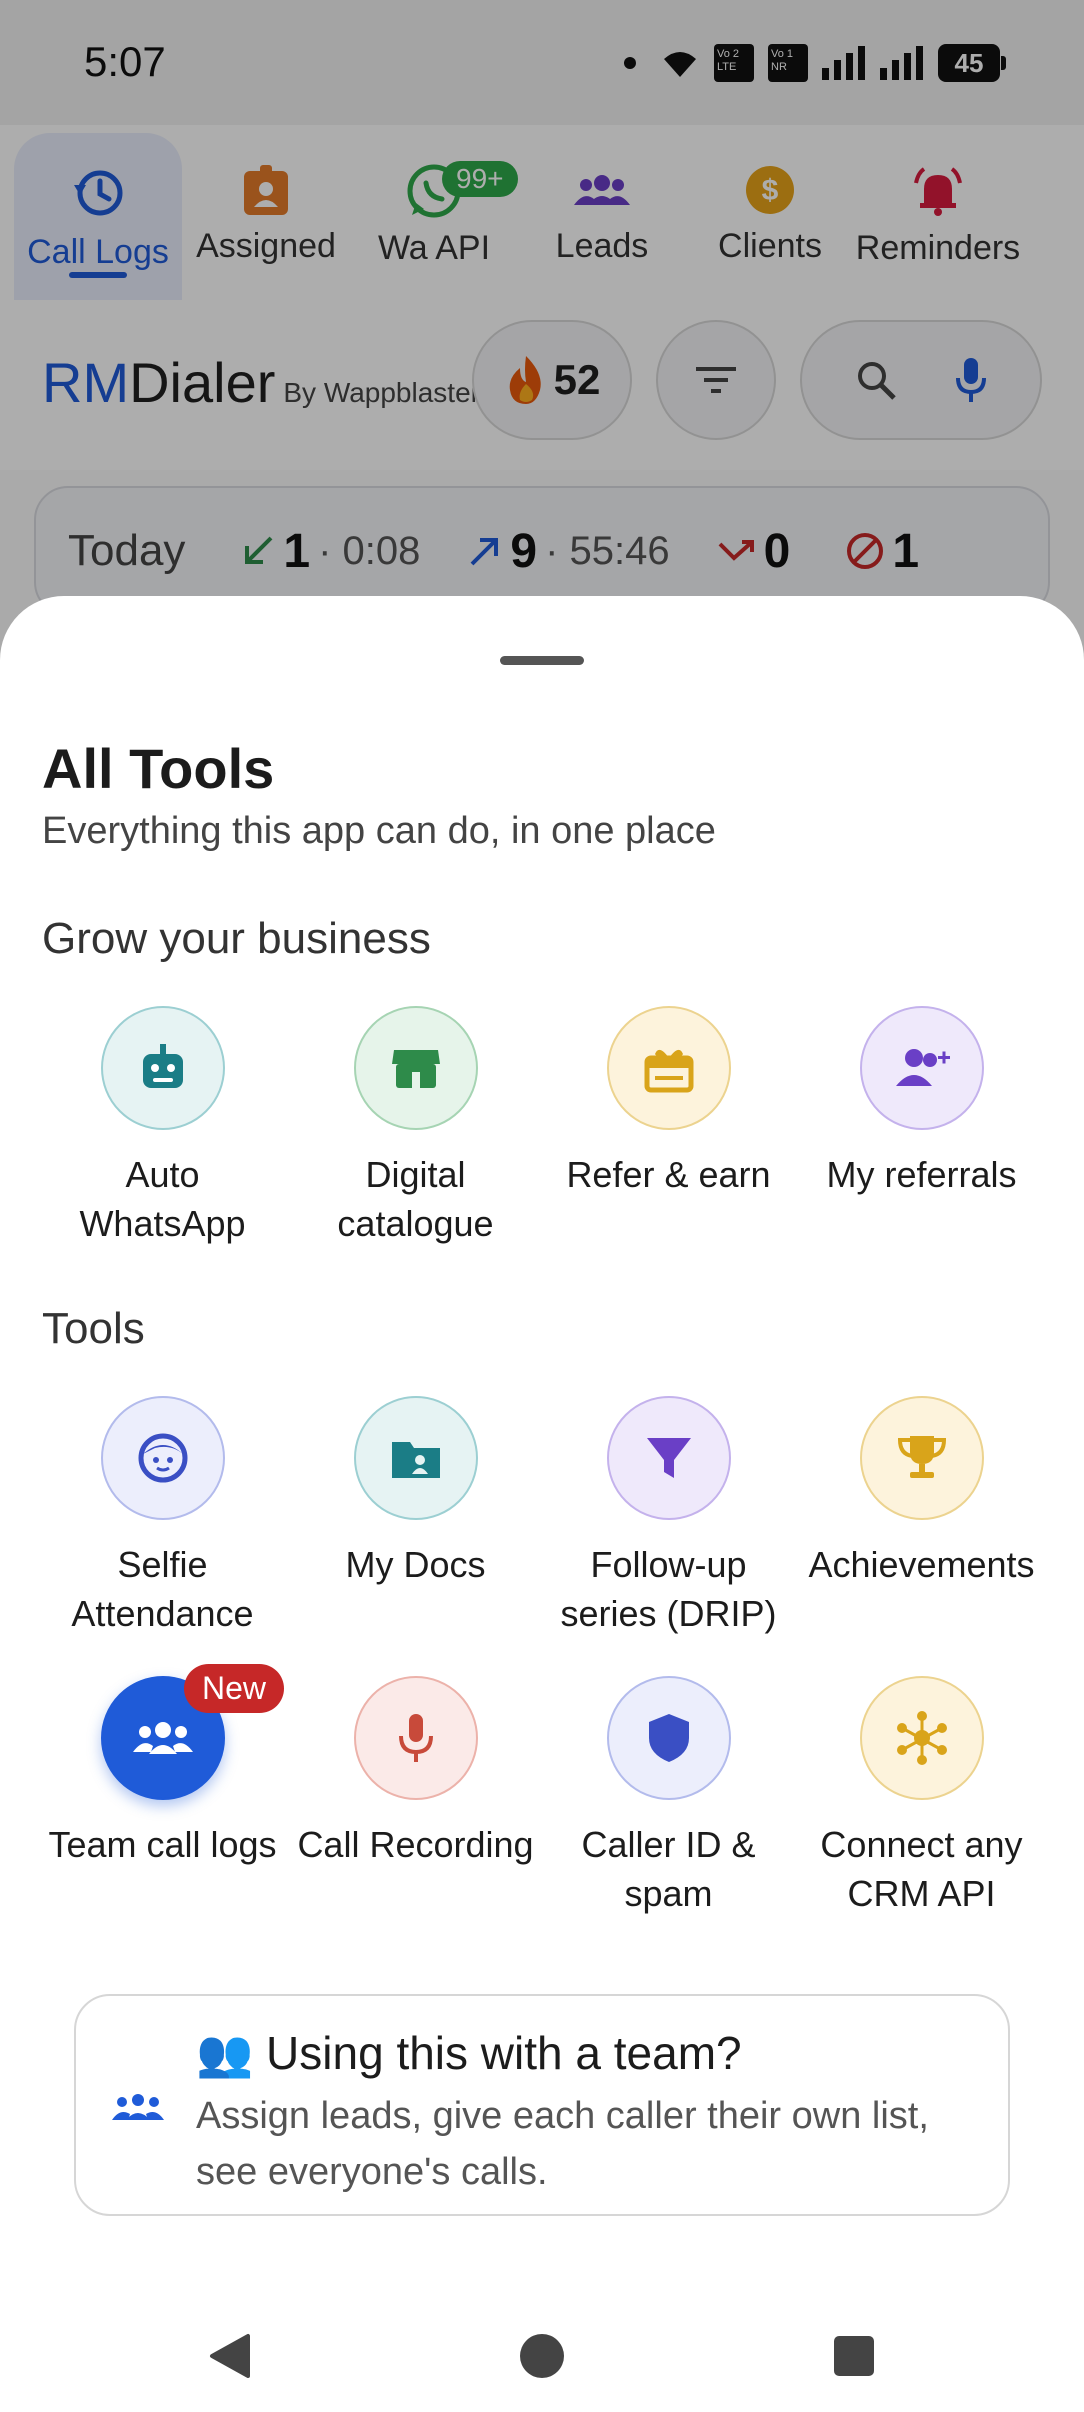 Image resolution: width=1084 pixels, height=2412 pixels. I want to click on tool-refer-earn: Refer & earn, so click(668, 1127).